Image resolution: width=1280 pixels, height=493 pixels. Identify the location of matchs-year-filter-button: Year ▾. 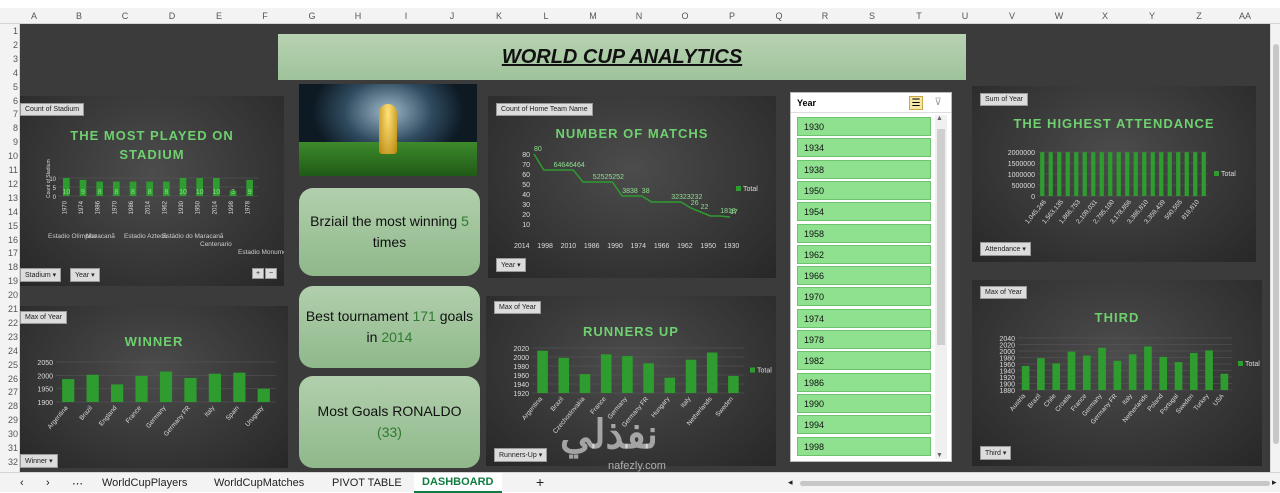
(511, 265).